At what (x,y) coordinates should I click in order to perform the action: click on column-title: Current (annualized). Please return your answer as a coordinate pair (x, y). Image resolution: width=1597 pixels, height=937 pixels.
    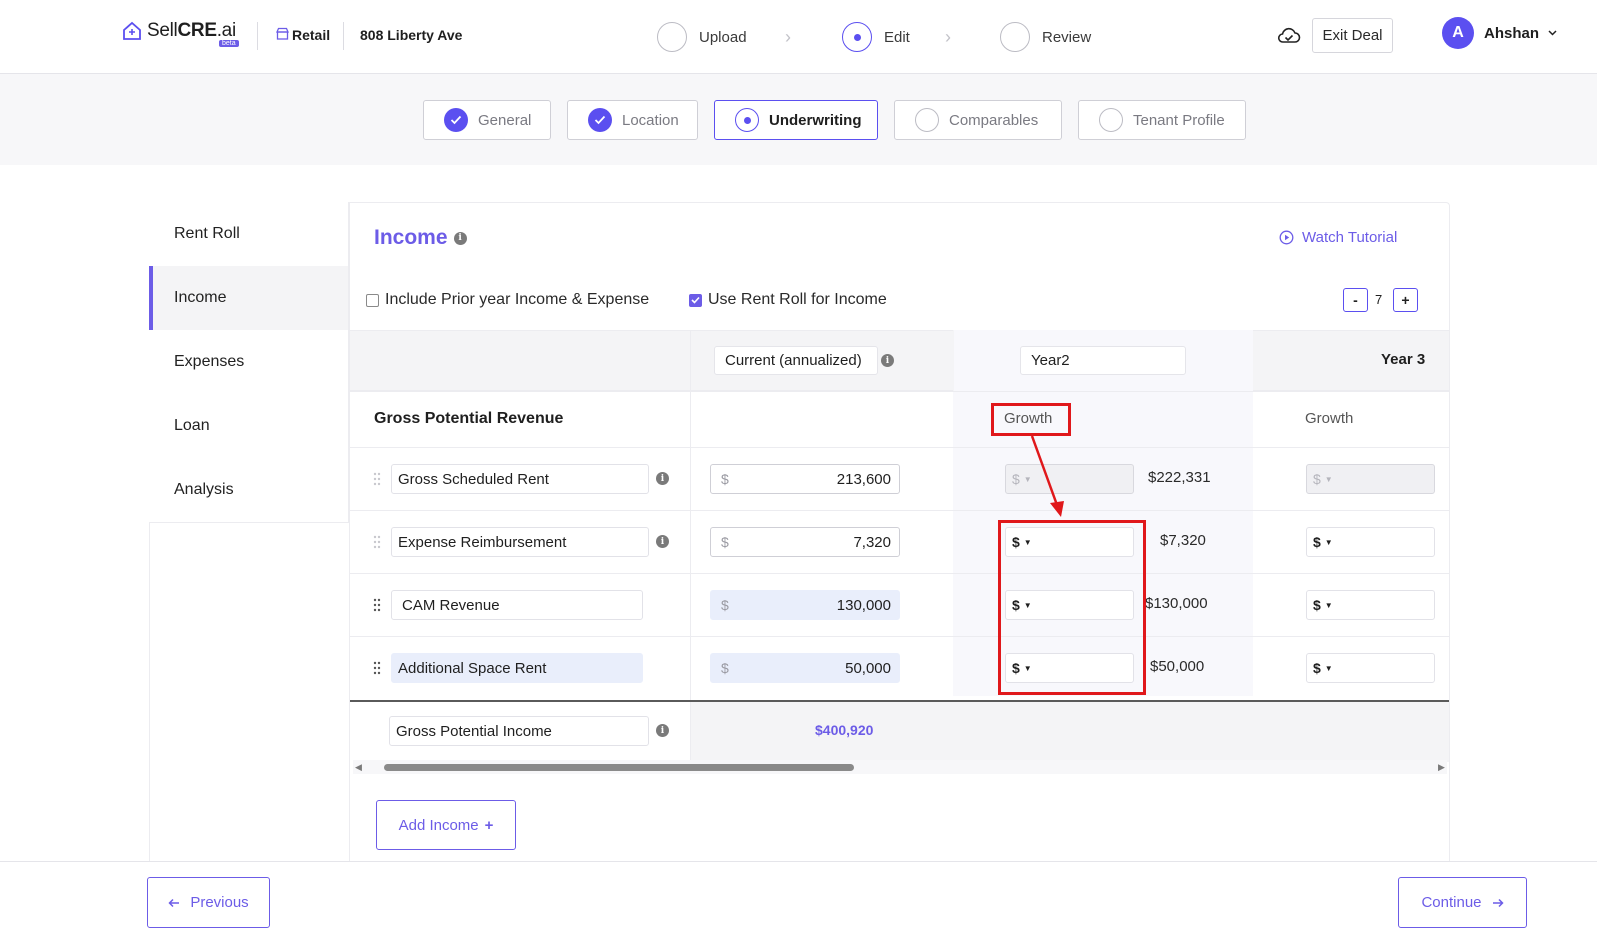
    Looking at the image, I should click on (793, 360).